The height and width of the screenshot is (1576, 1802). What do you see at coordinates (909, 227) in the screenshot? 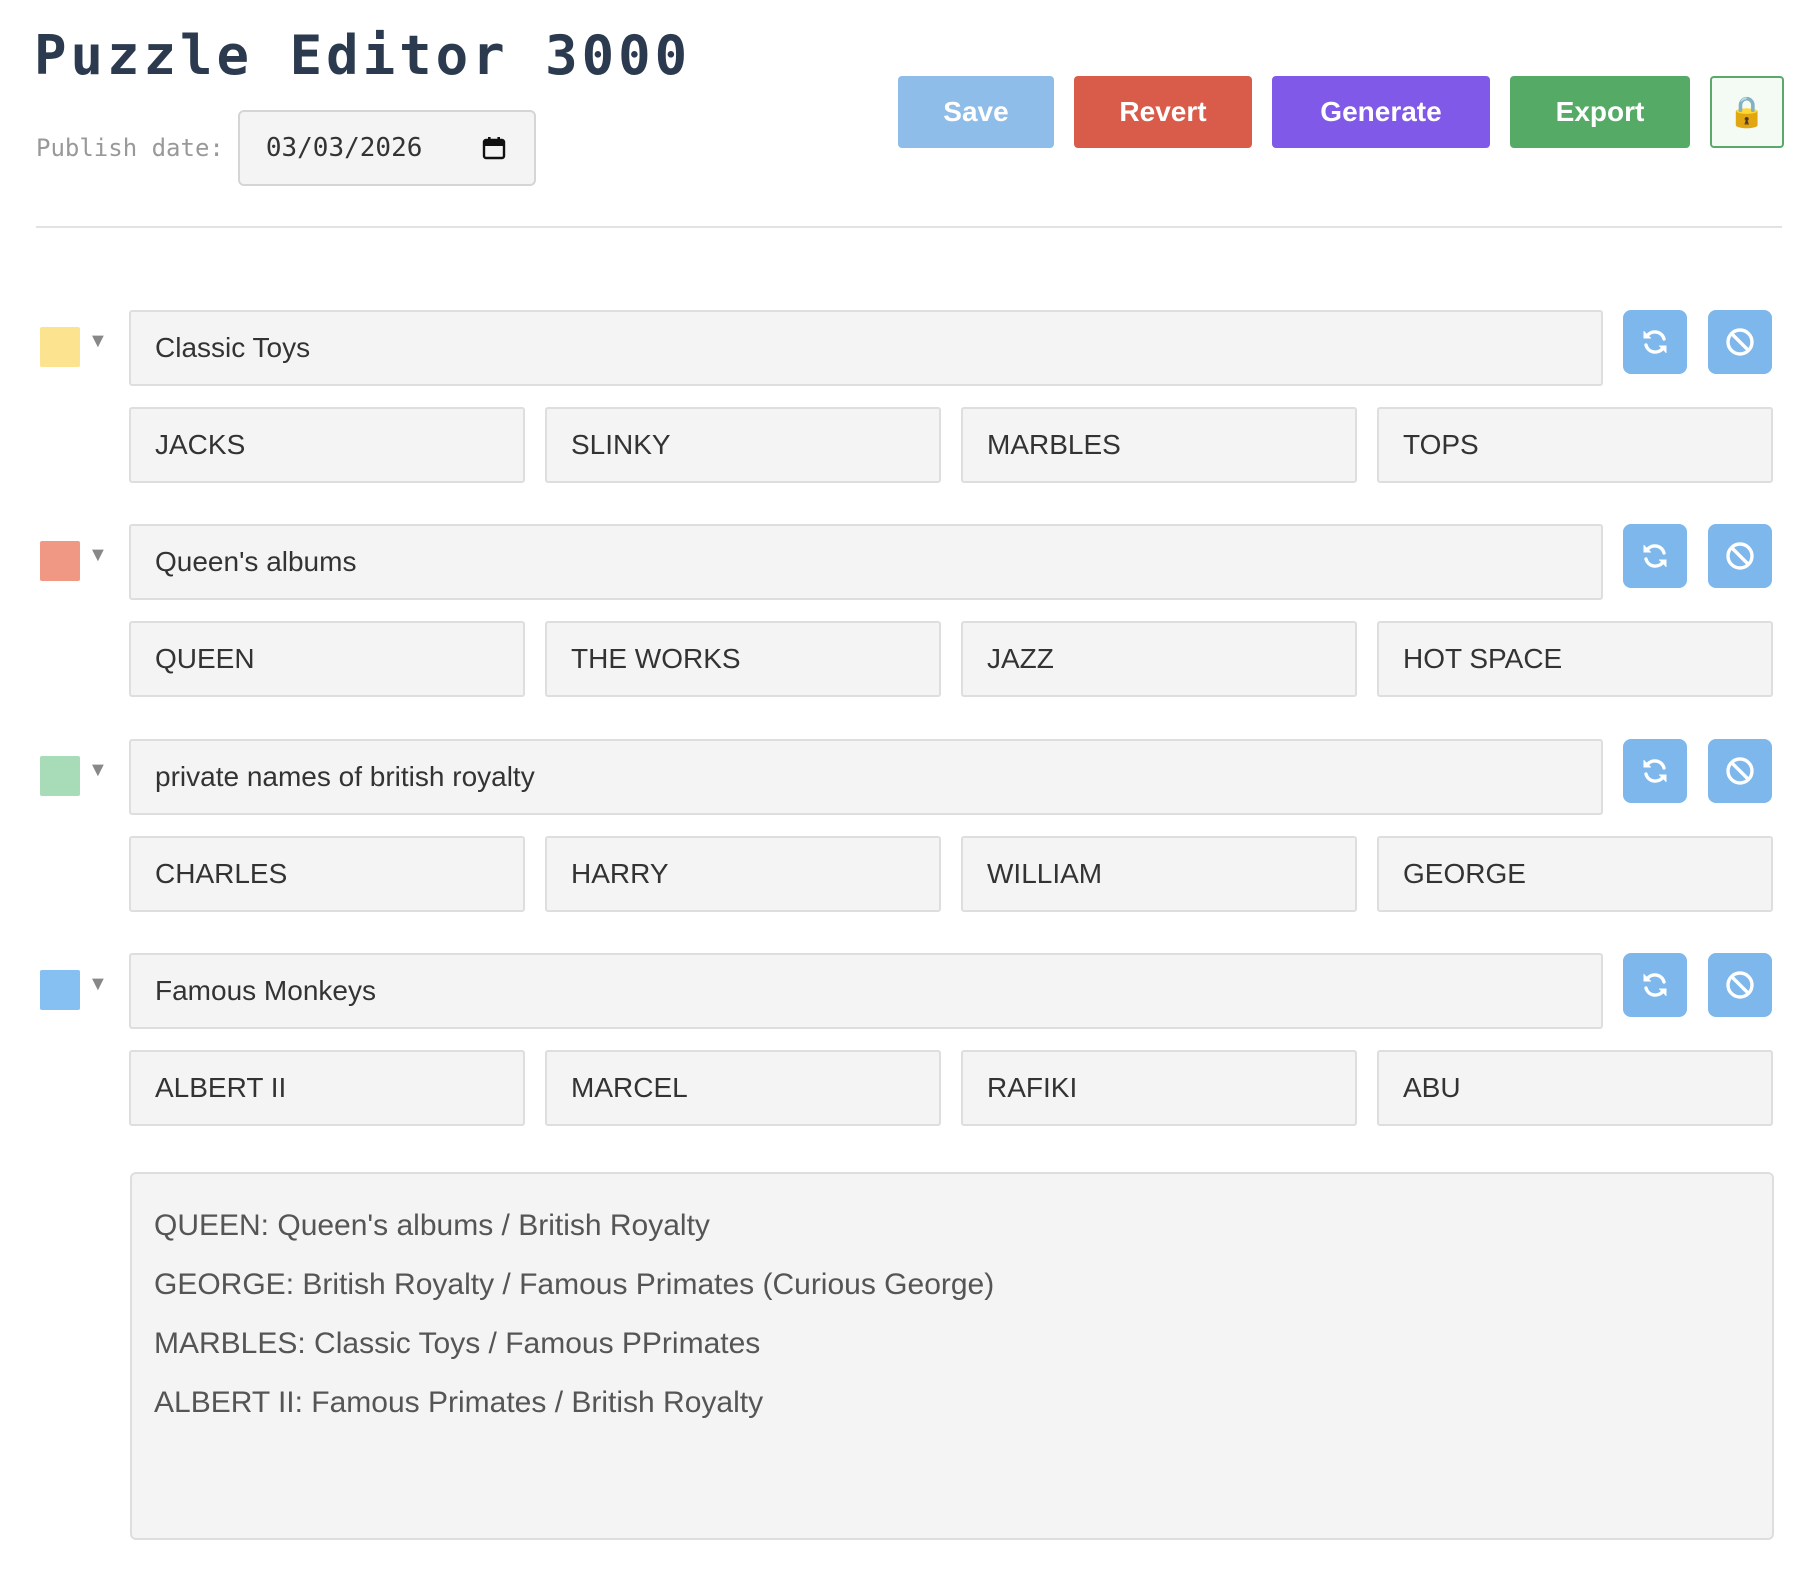
I see `header-divider` at bounding box center [909, 227].